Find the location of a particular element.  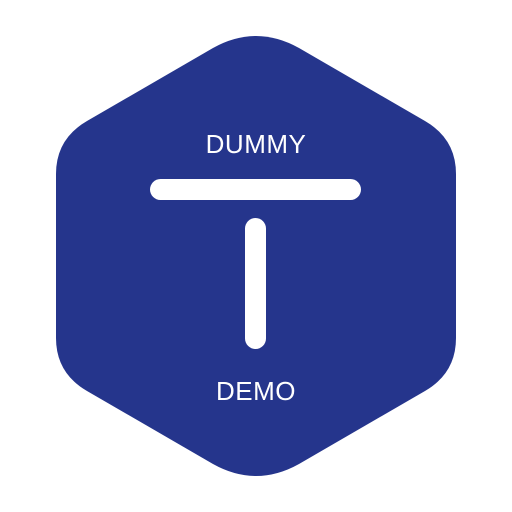

t-letter-stem is located at coordinates (255, 283).